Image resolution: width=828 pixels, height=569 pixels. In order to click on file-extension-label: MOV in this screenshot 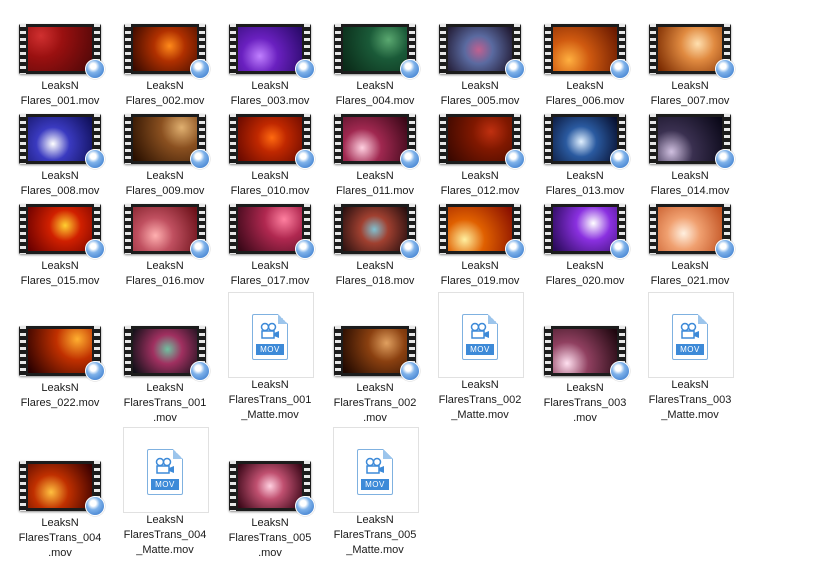, I will do `click(375, 484)`.